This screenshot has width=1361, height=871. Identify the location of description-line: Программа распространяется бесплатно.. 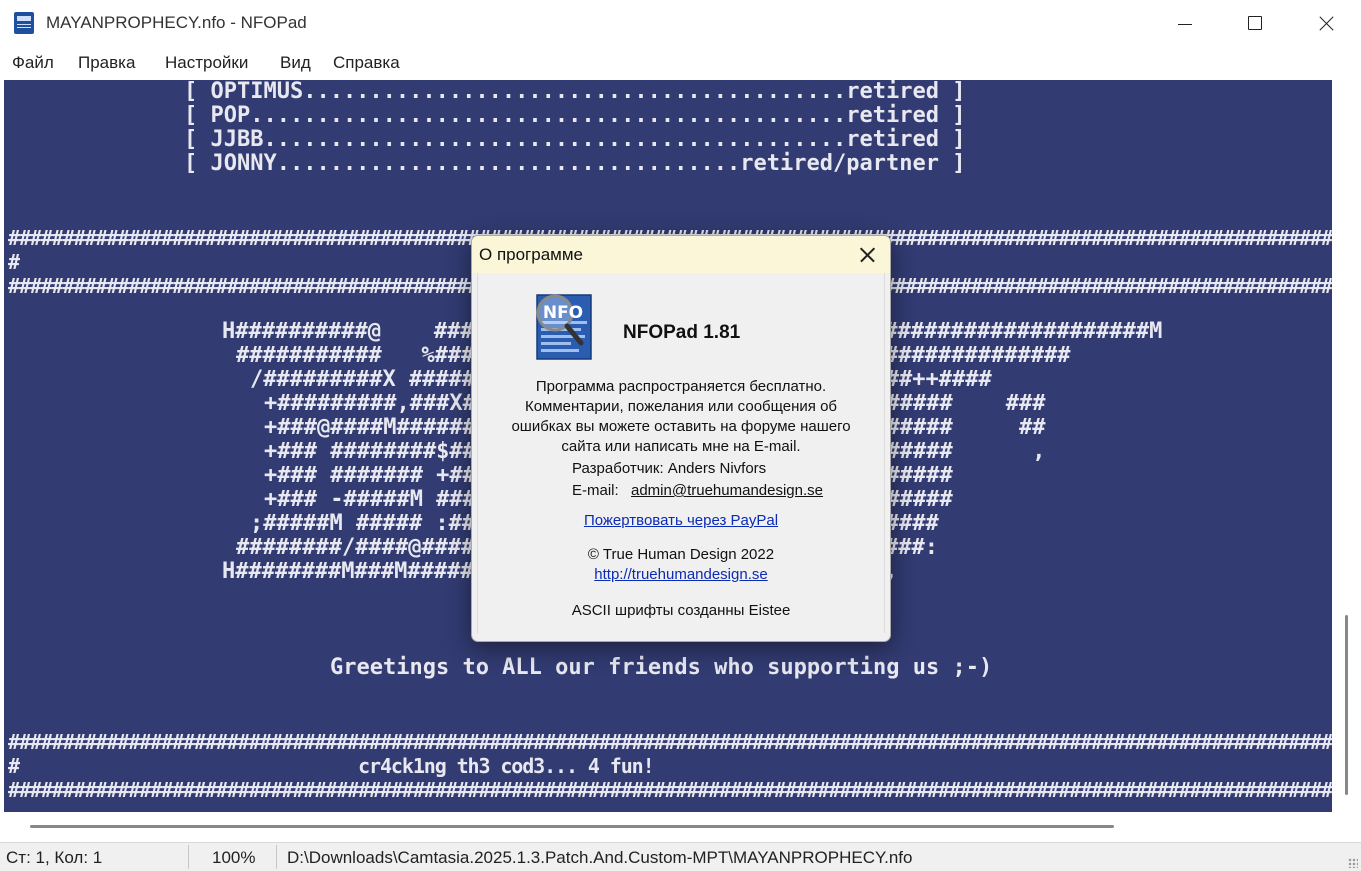
(681, 386).